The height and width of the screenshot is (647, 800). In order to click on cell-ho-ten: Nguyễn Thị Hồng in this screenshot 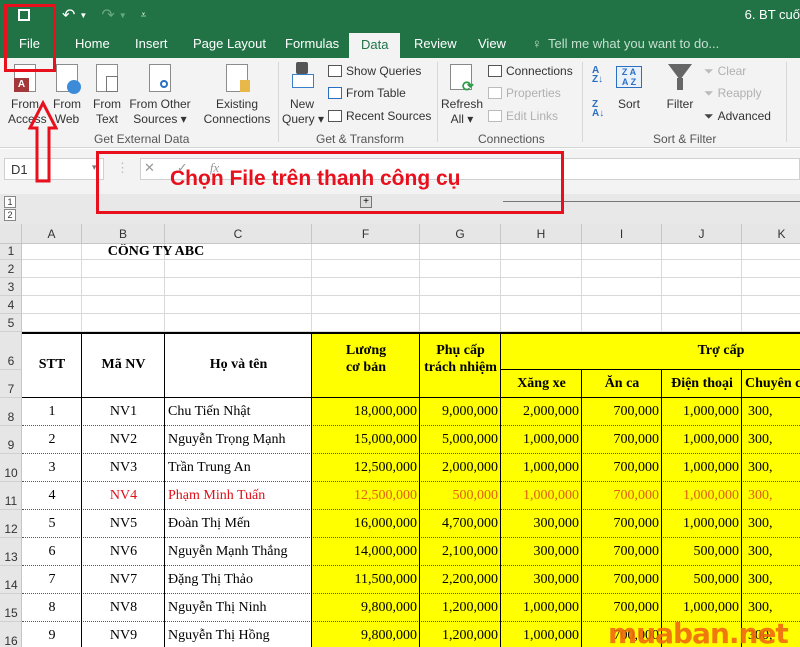, I will do `click(238, 634)`.